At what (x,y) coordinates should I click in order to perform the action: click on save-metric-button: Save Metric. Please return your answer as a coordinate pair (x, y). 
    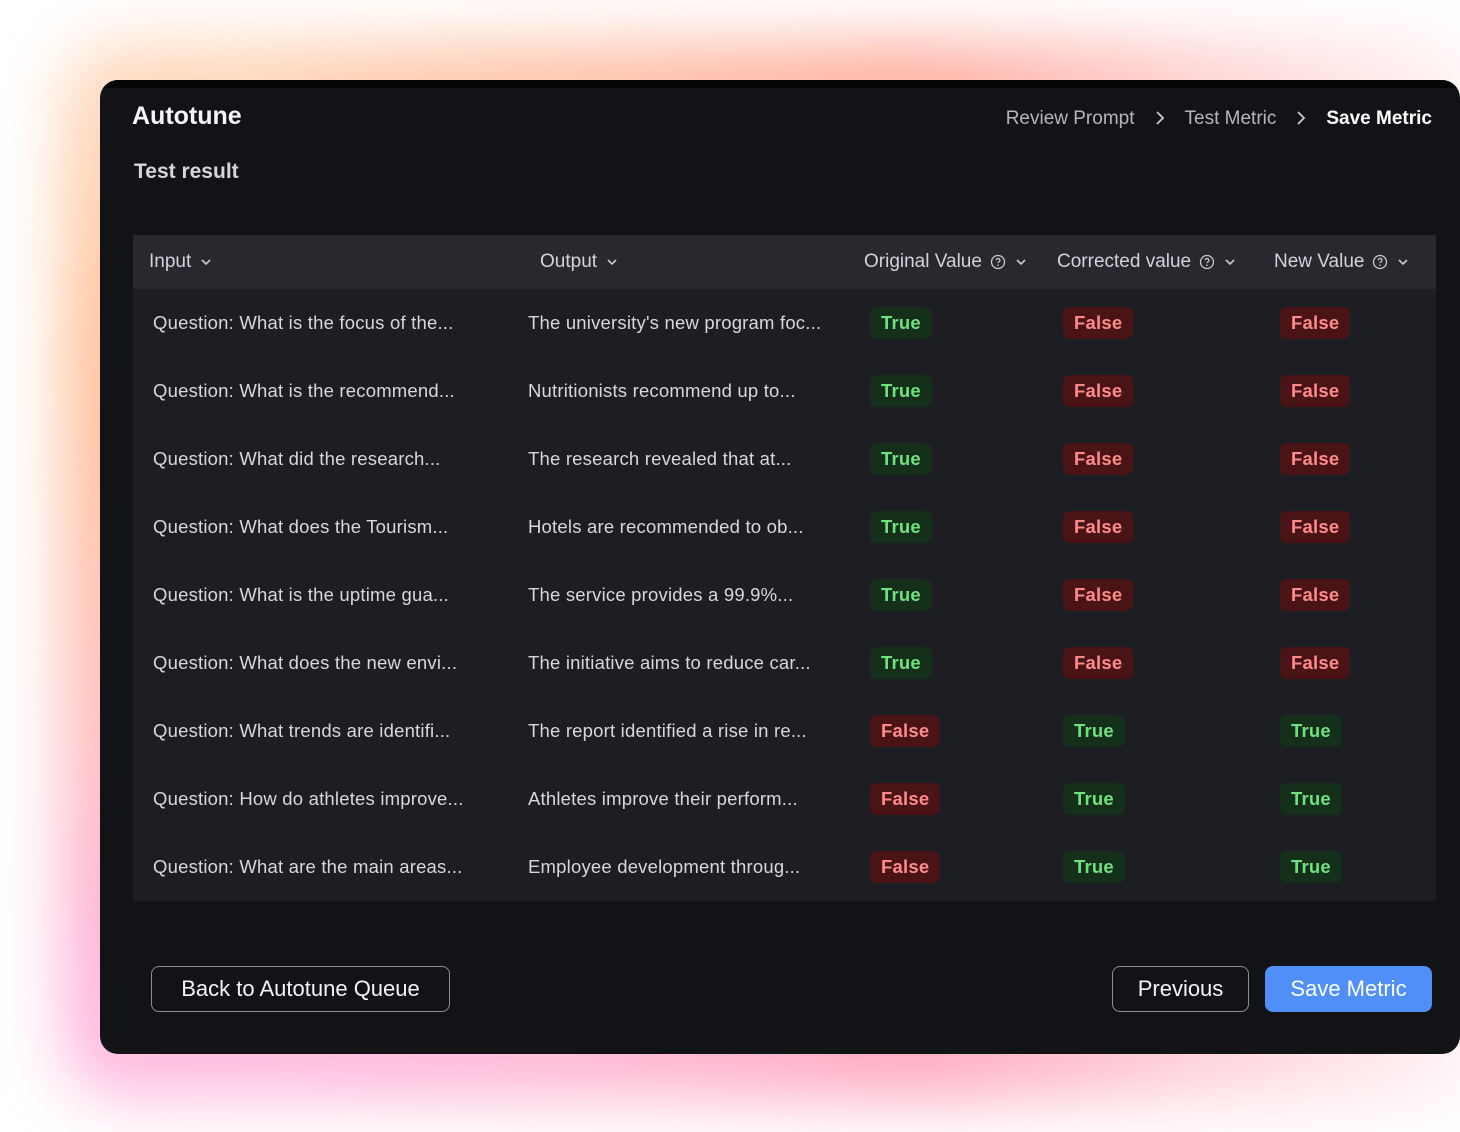
    Looking at the image, I should click on (1348, 989).